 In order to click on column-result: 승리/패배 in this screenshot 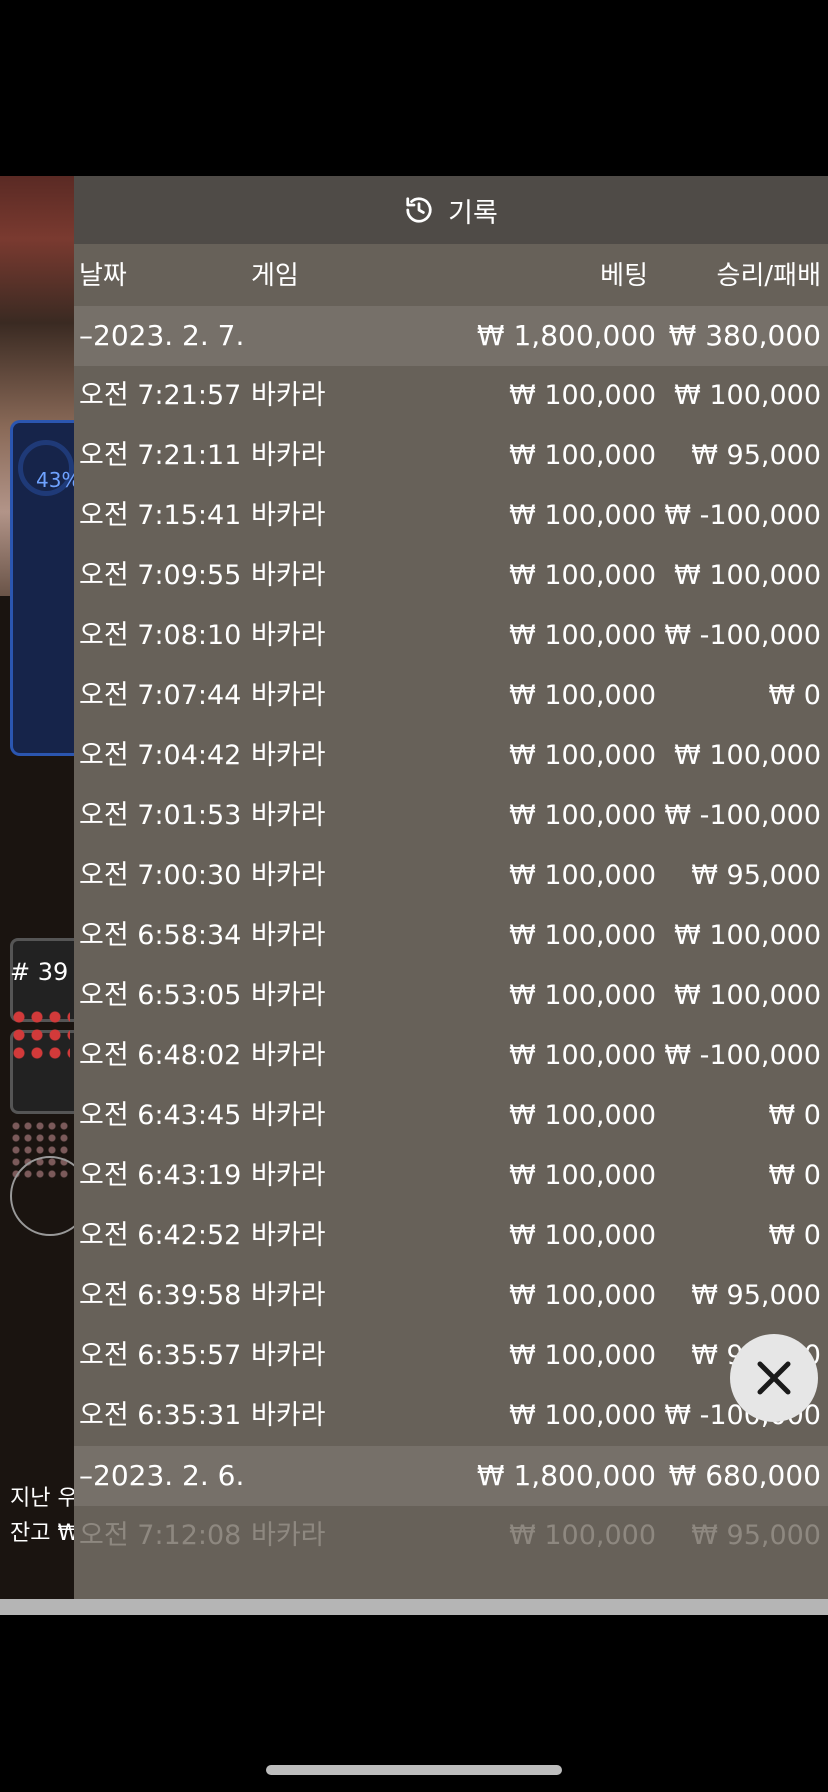, I will do `click(768, 276)`.